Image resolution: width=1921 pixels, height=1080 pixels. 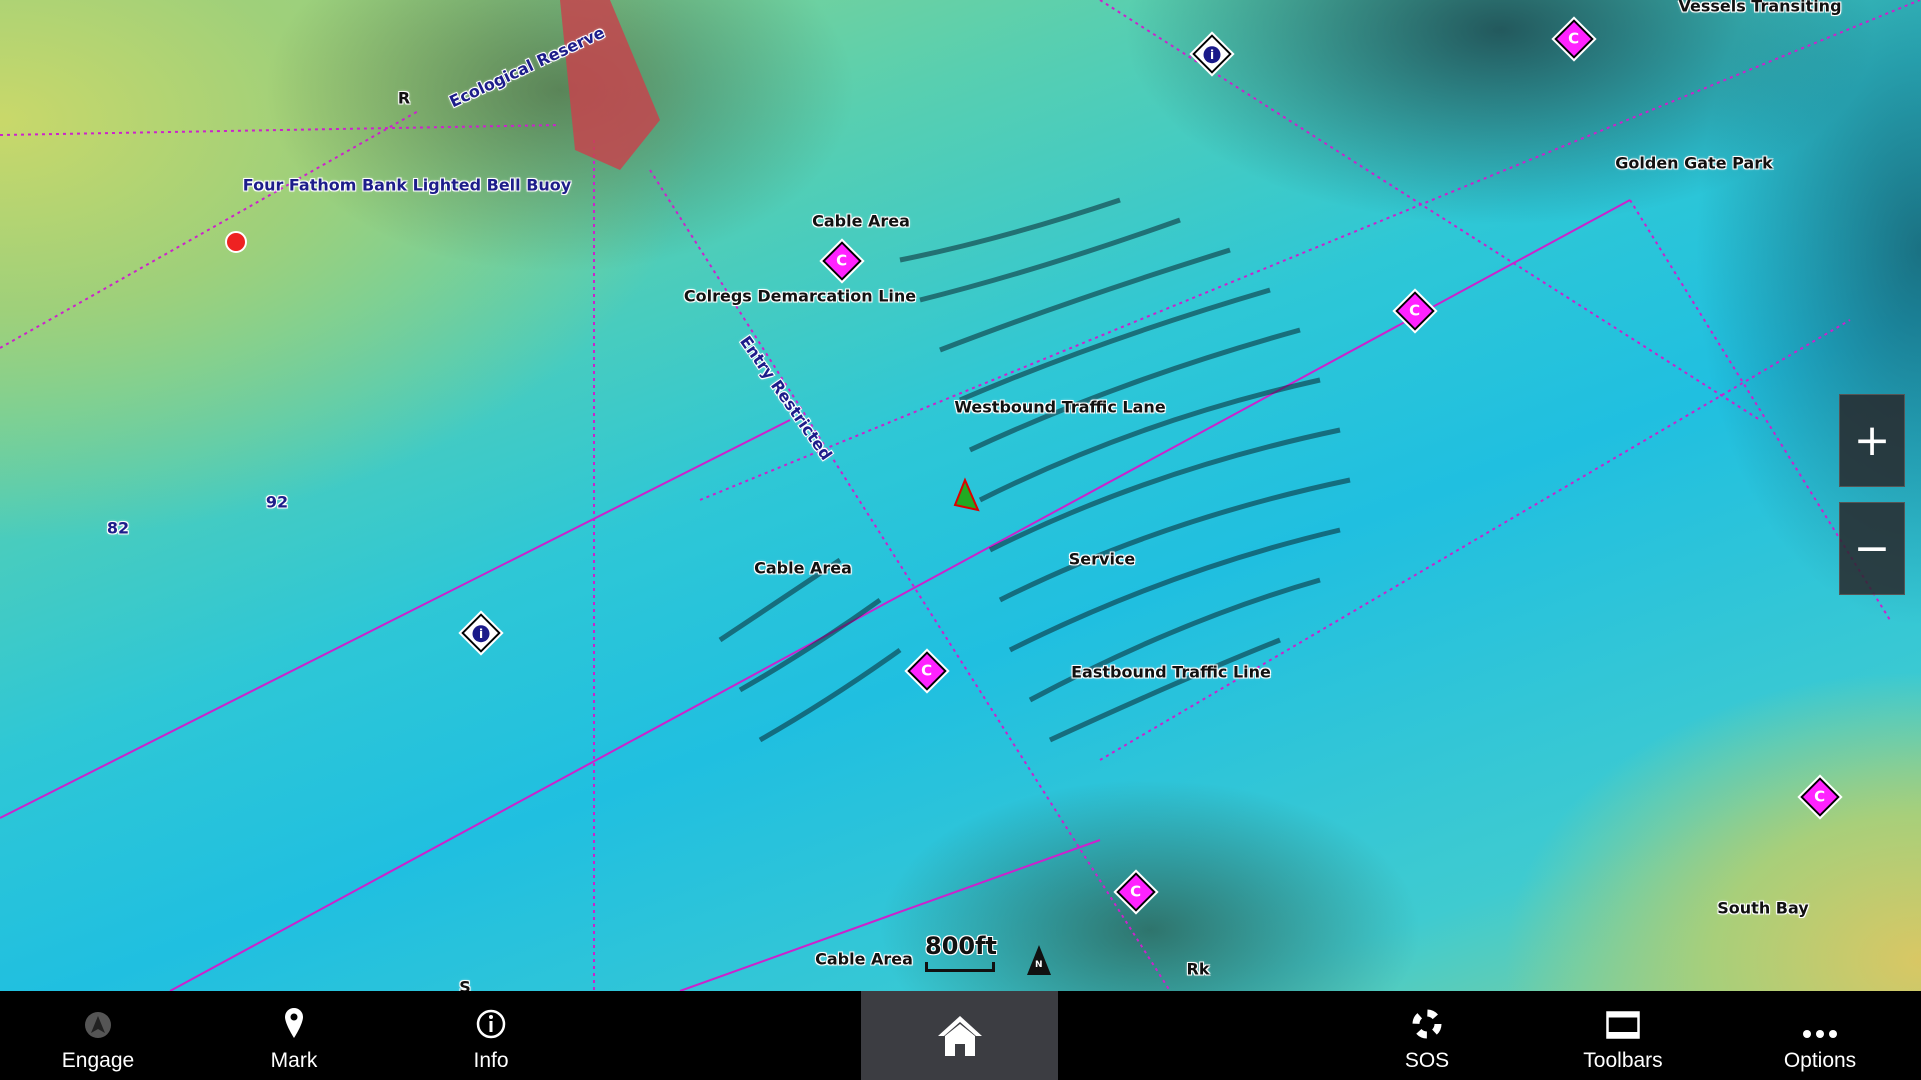 What do you see at coordinates (961, 952) in the screenshot?
I see `scale-bar: 800ft` at bounding box center [961, 952].